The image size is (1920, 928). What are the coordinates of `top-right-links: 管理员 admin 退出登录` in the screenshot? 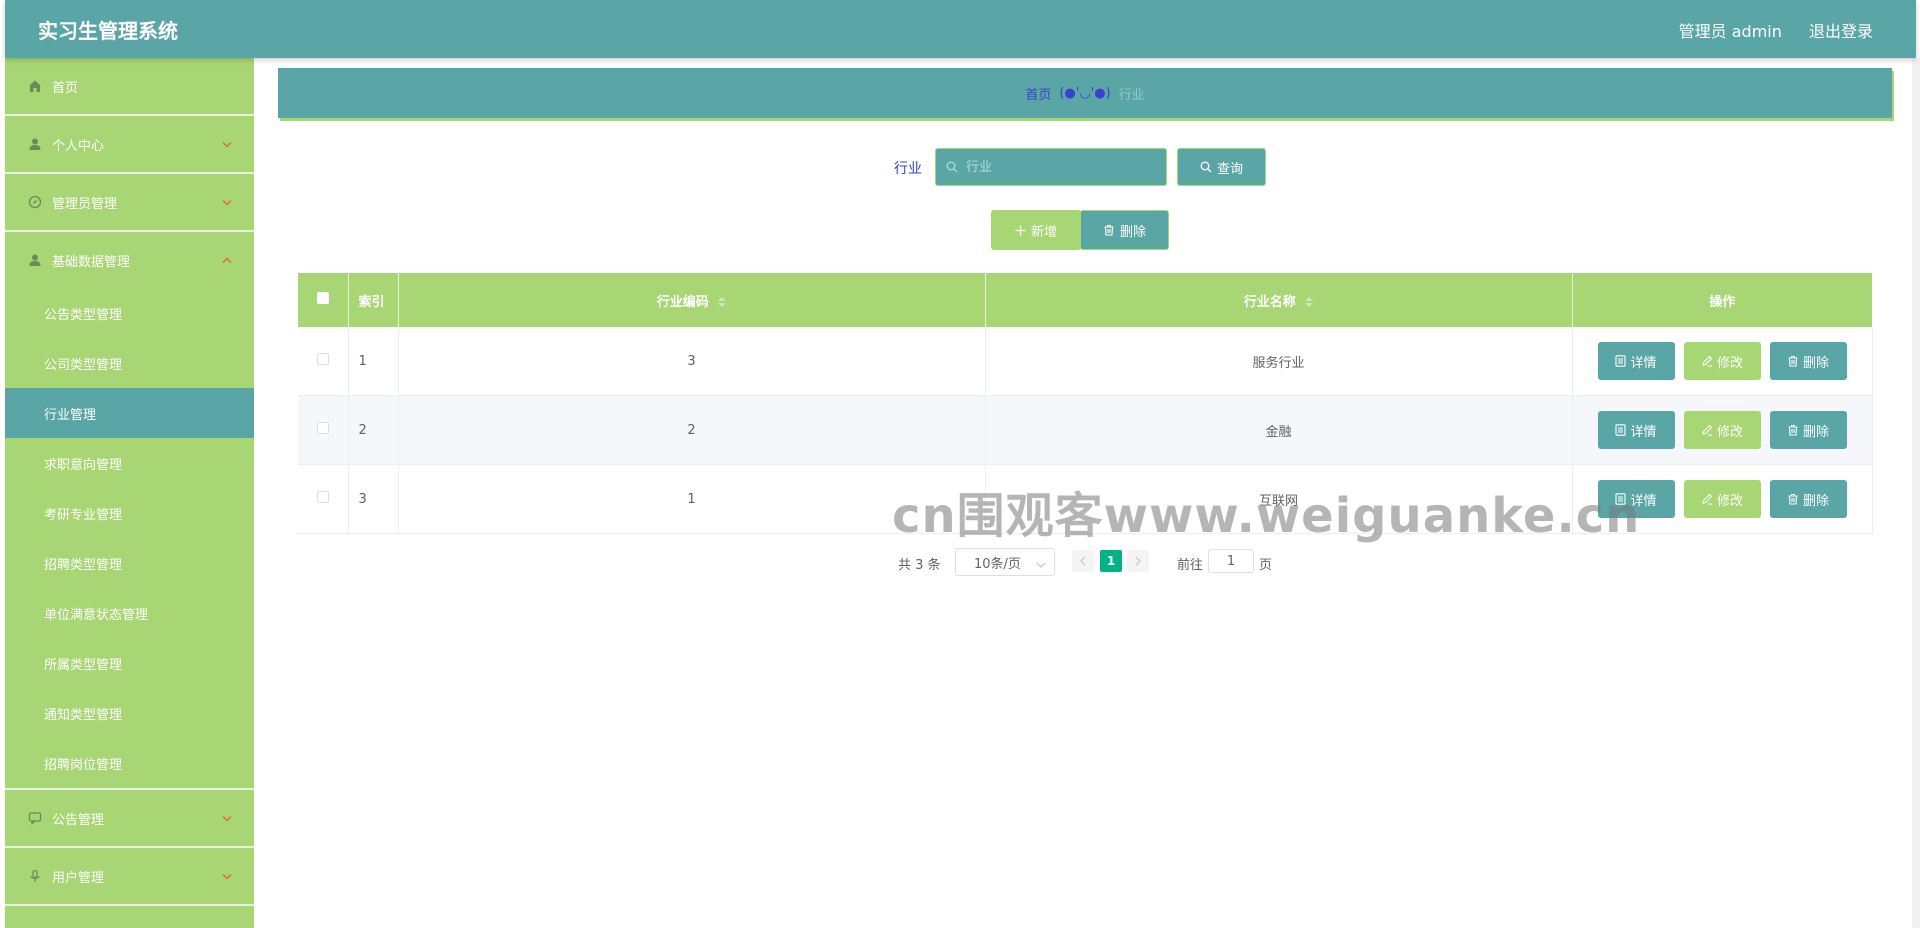 It's located at (1765, 30).